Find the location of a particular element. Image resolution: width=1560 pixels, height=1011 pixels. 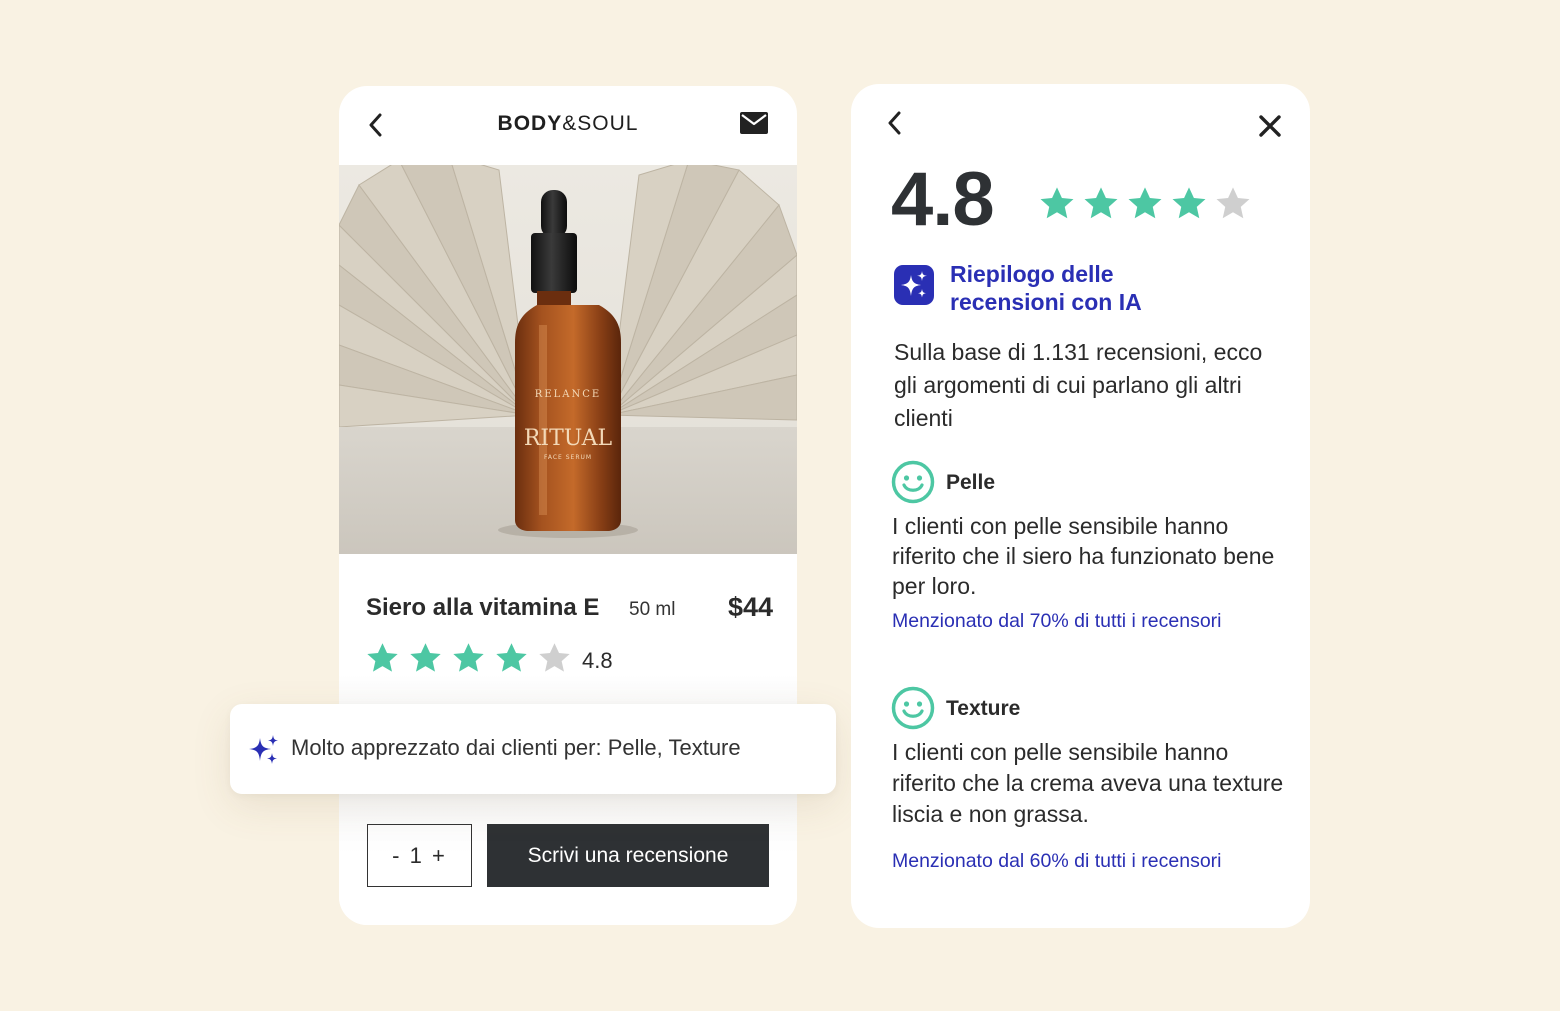

close-icon is located at coordinates (1270, 126).